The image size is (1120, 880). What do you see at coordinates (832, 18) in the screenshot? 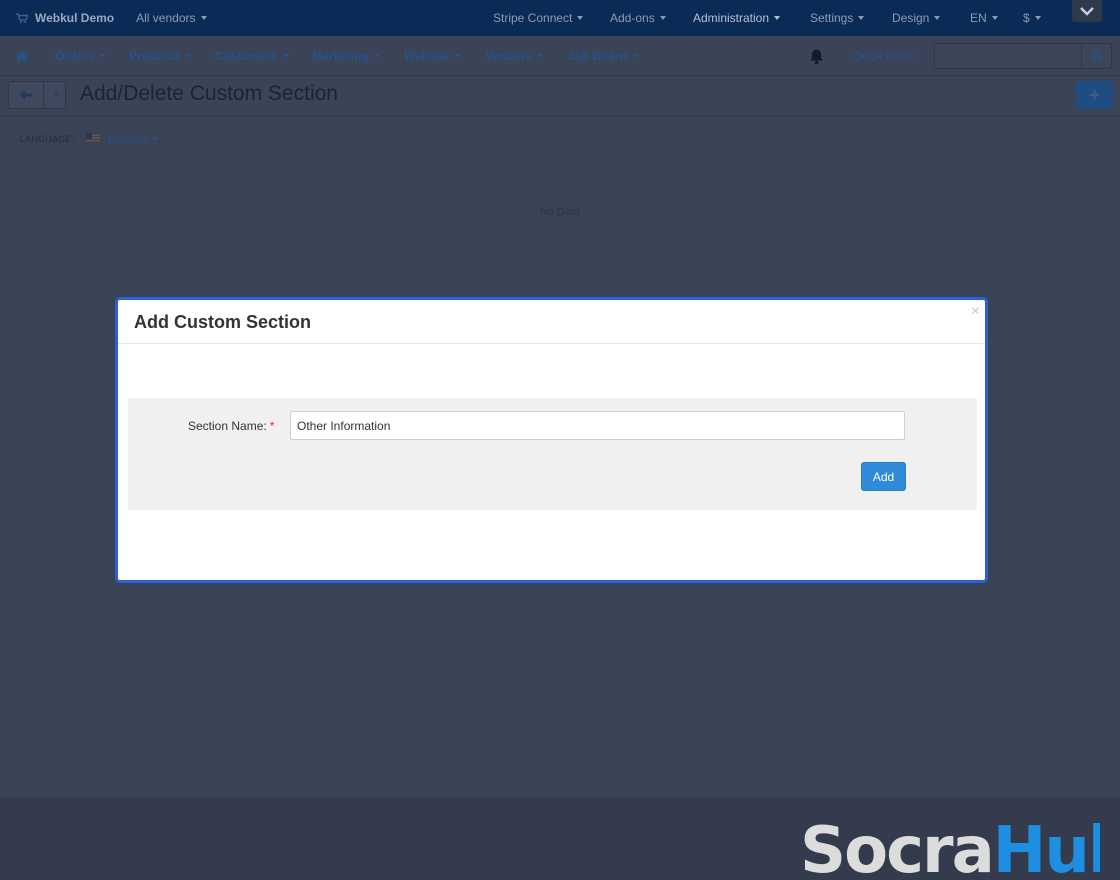
I see `menu-settings-label: Settings` at bounding box center [832, 18].